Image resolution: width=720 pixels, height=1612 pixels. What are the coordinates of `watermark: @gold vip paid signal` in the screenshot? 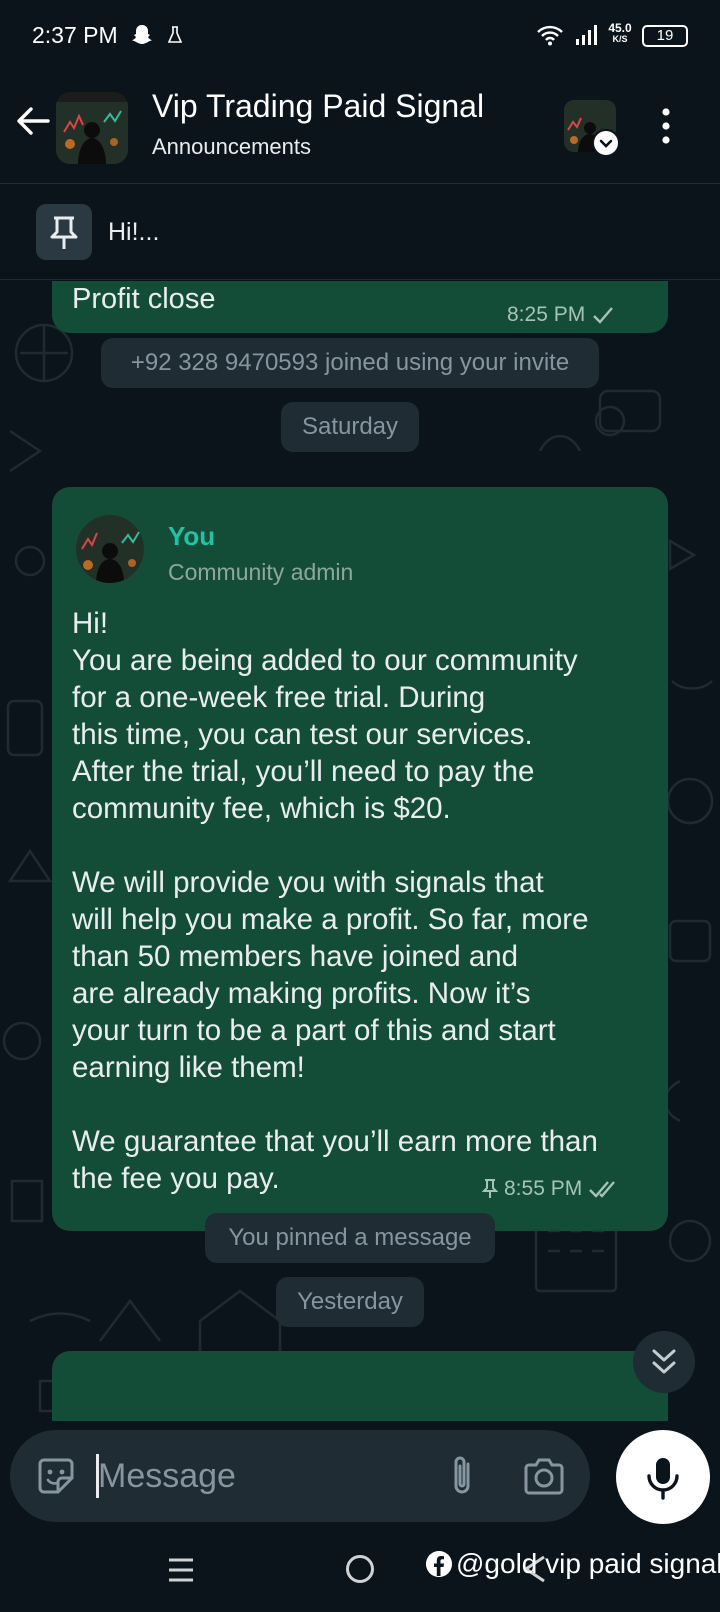 It's located at (573, 1564).